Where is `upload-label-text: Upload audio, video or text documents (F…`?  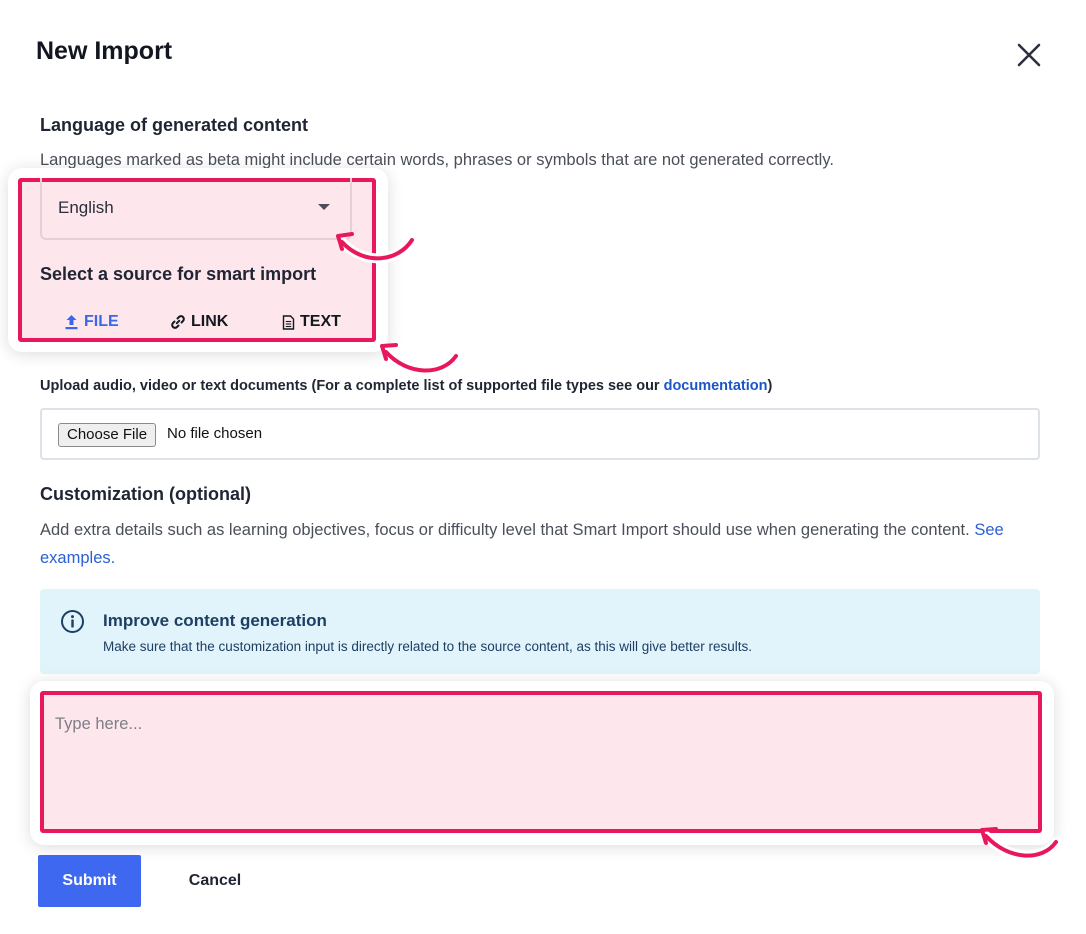
upload-label-text: Upload audio, video or text documents (F… is located at coordinates (352, 386).